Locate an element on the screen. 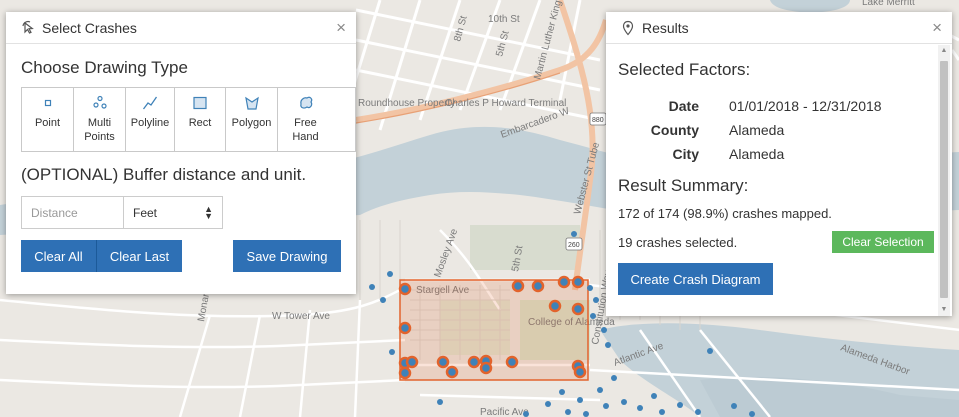  tool-point-label: Point is located at coordinates (47, 123).